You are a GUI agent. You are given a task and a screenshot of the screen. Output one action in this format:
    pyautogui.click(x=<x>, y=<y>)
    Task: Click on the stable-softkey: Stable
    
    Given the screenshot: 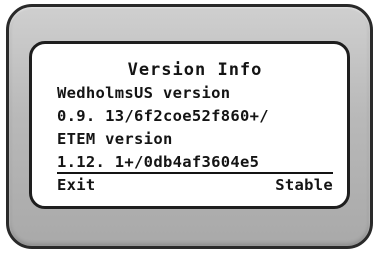 What is the action you would take?
    pyautogui.click(x=304, y=185)
    